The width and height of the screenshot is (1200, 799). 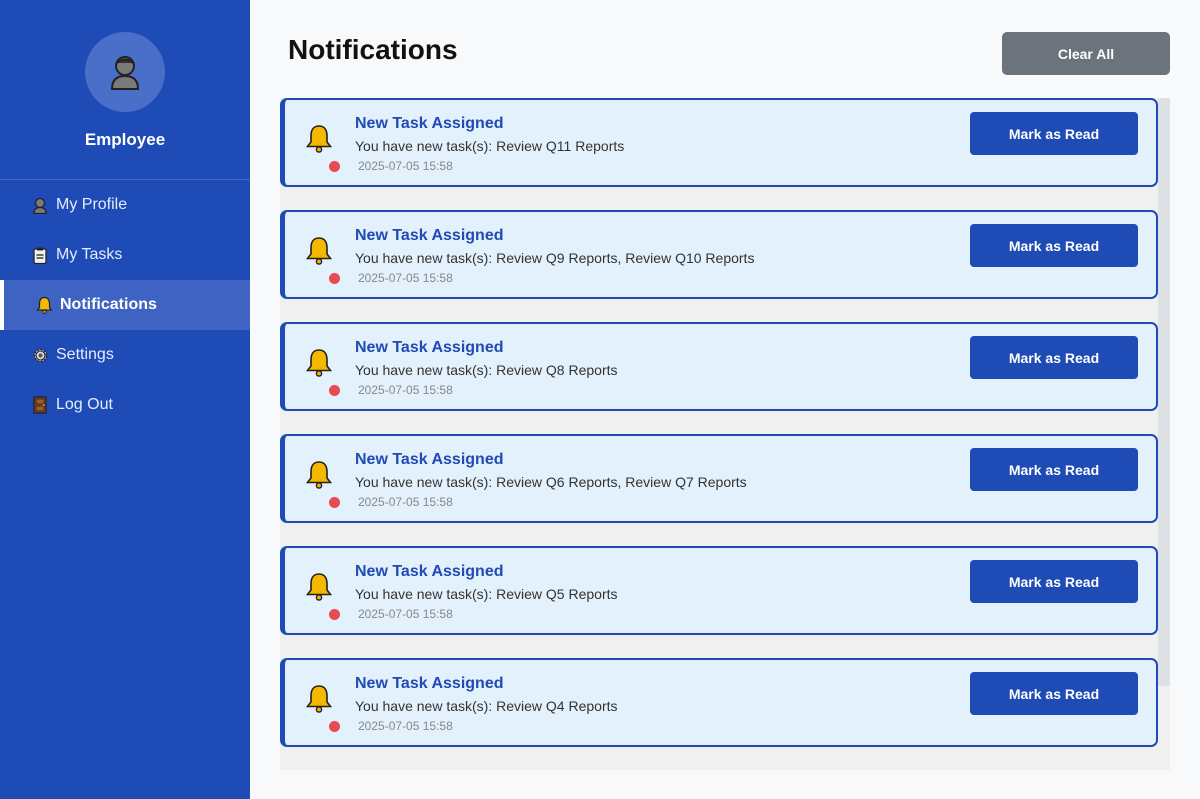 What do you see at coordinates (1164, 392) in the screenshot?
I see `scrollbar` at bounding box center [1164, 392].